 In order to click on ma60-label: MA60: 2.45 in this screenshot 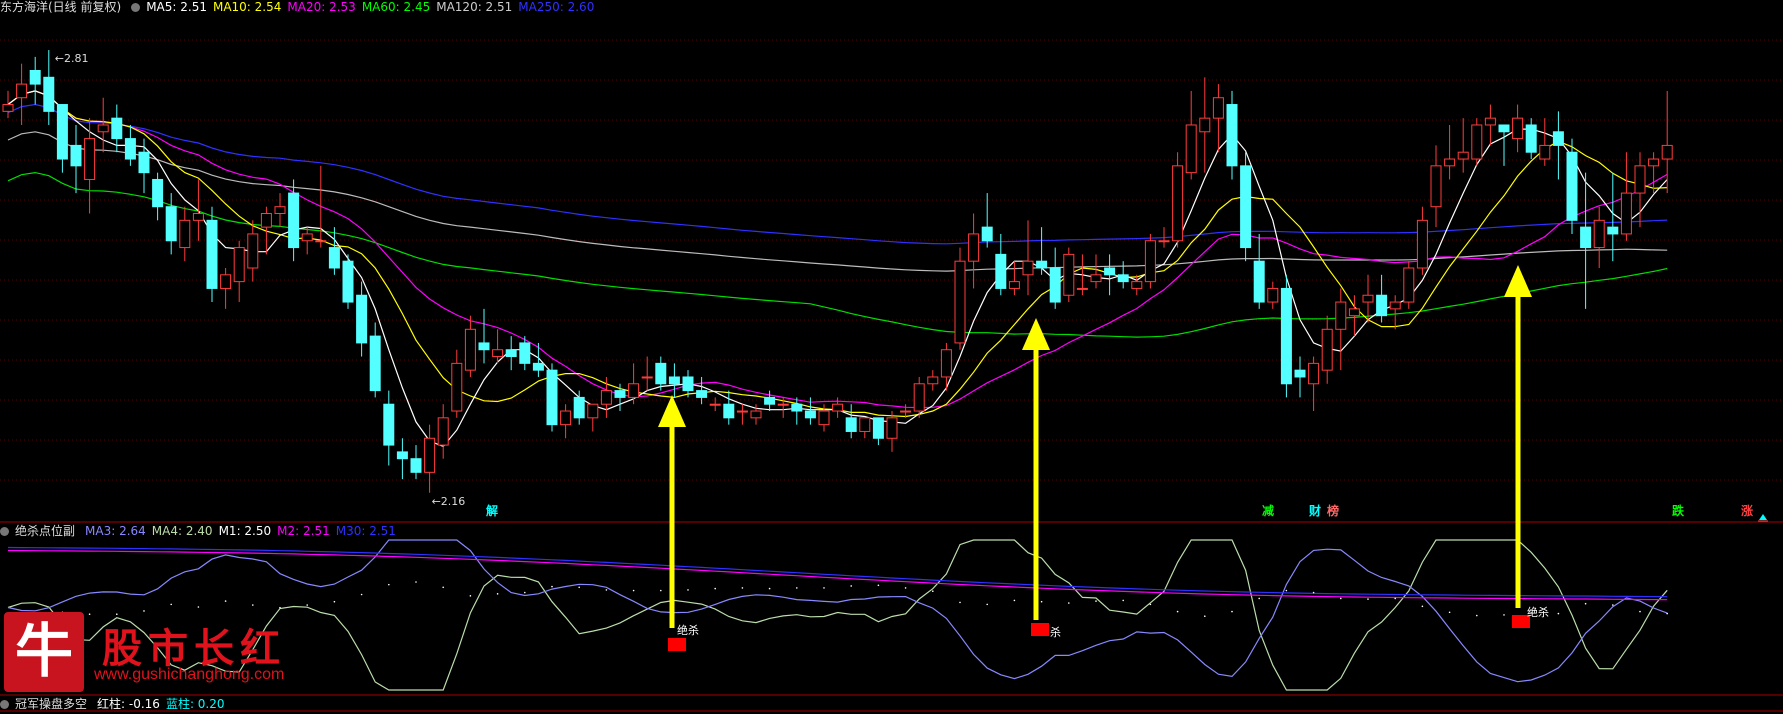, I will do `click(396, 7)`.